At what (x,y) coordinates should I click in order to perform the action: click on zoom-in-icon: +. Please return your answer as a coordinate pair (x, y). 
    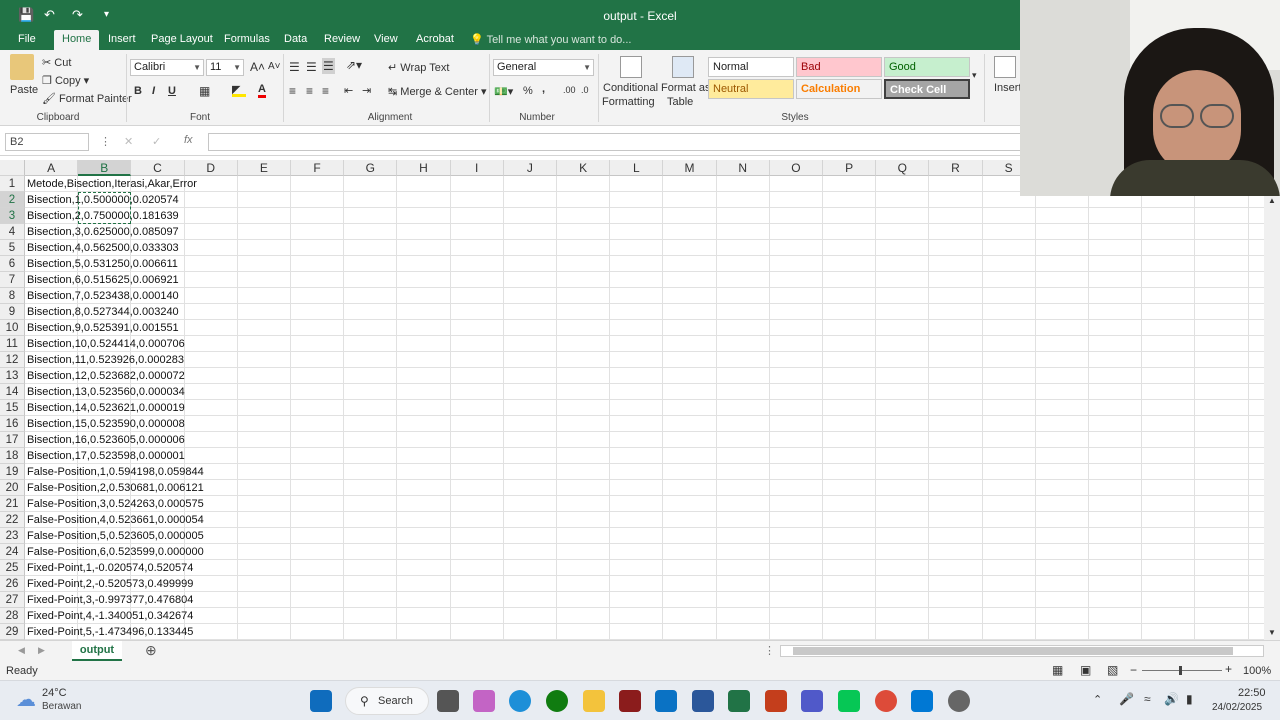
    Looking at the image, I should click on (1228, 669).